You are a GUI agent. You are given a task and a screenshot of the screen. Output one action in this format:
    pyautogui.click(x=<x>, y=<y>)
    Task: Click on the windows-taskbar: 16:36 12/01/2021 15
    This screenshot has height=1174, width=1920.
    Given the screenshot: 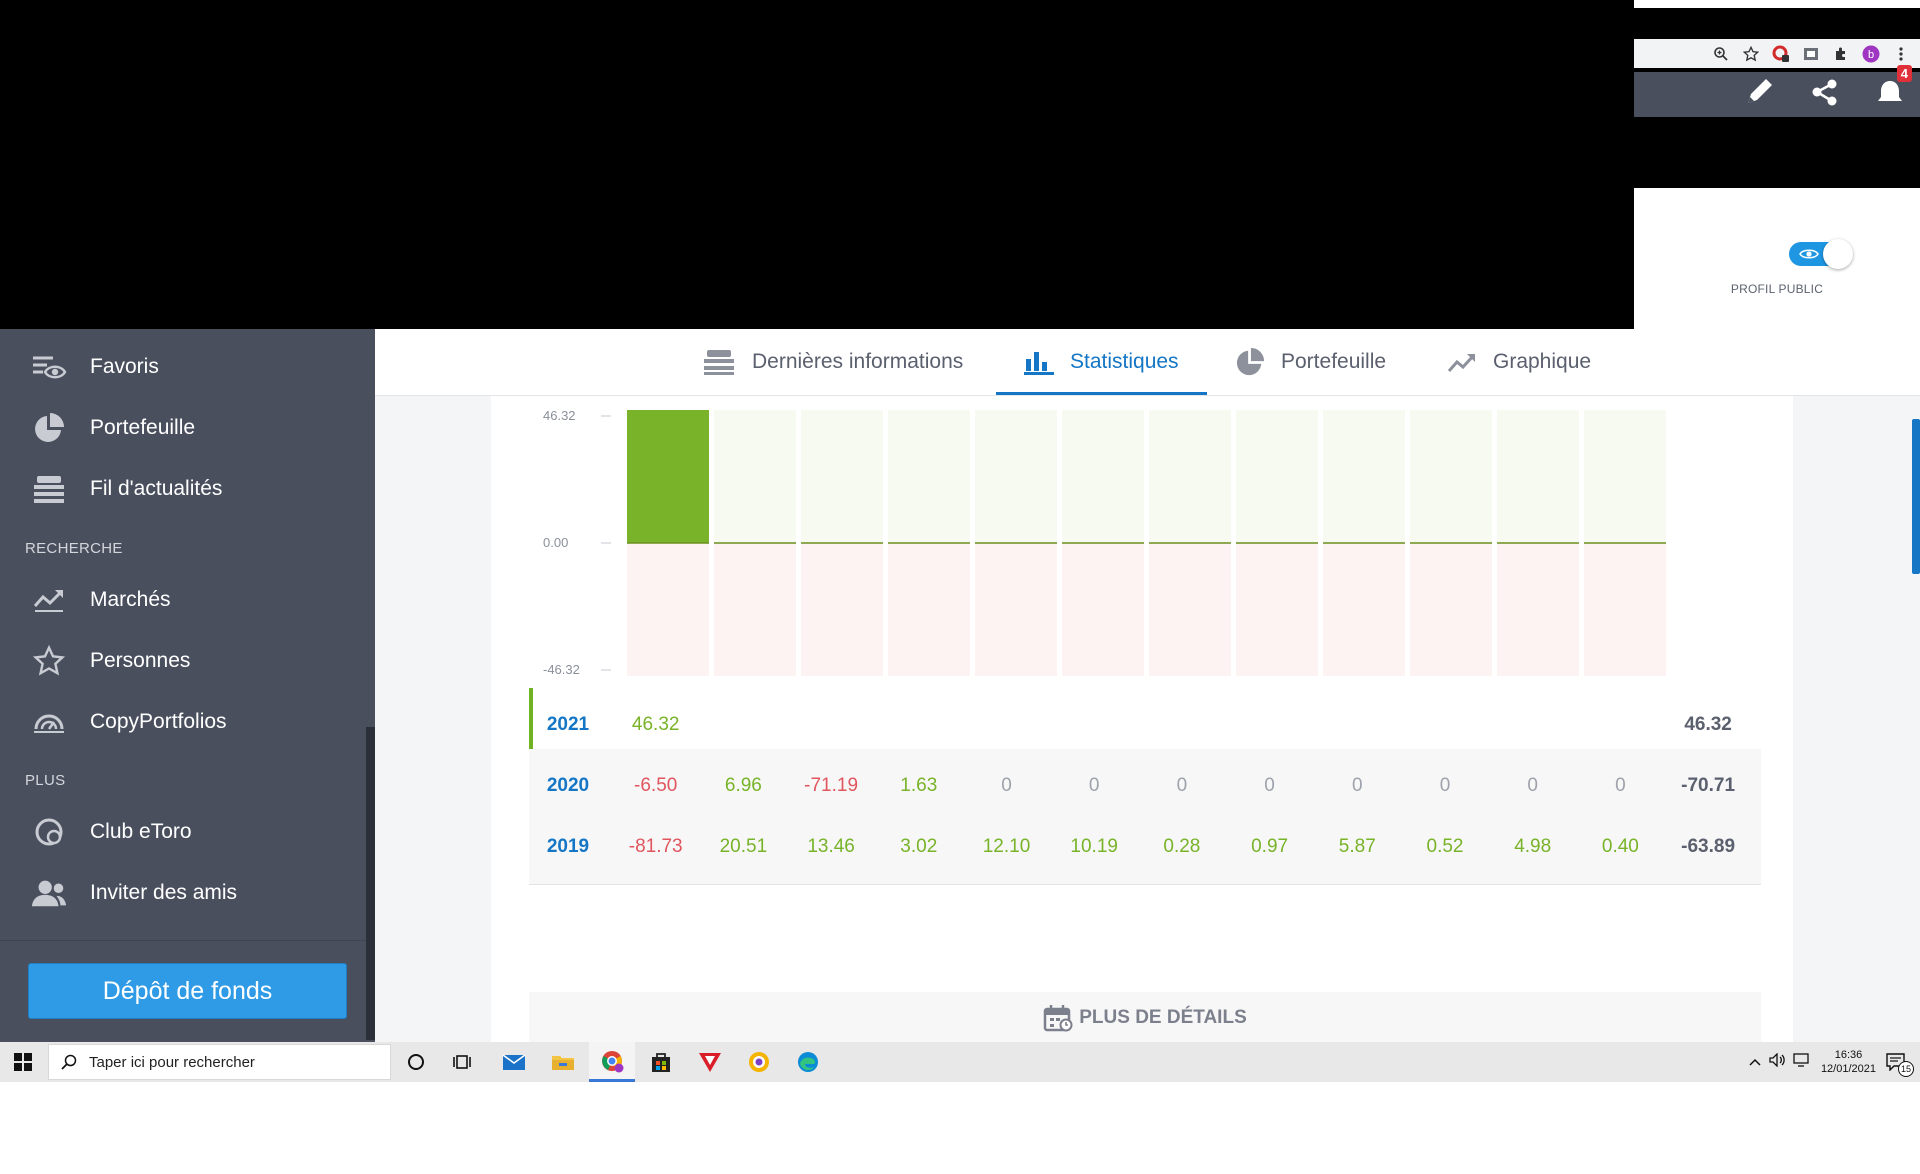 What is the action you would take?
    pyautogui.click(x=960, y=1062)
    